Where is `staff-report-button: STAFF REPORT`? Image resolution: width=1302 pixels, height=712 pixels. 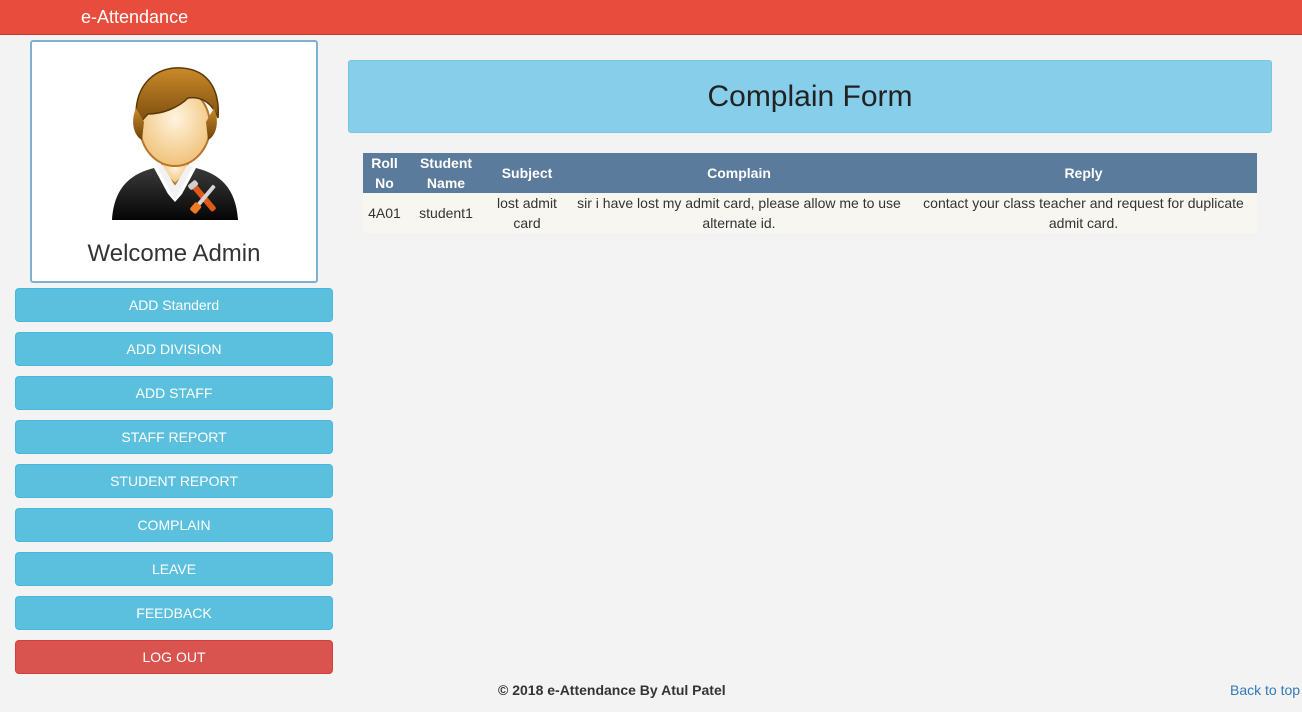
staff-report-button: STAFF REPORT is located at coordinates (174, 437).